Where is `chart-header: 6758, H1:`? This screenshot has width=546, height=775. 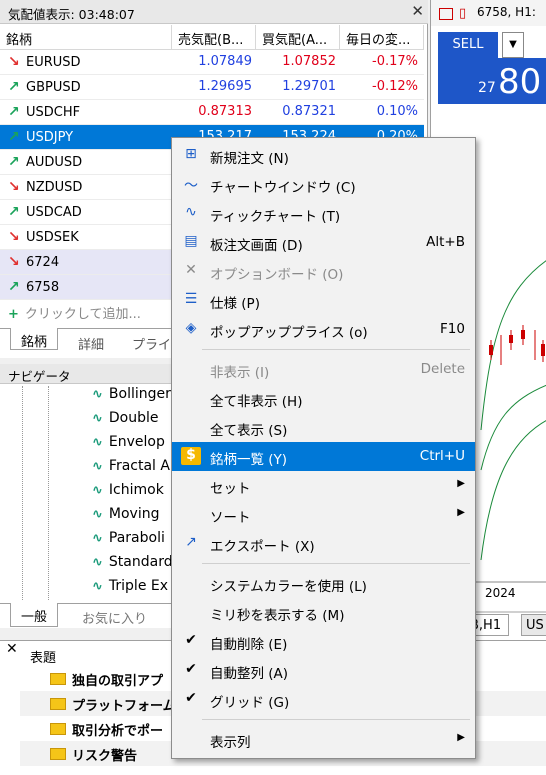
chart-header: 6758, H1: is located at coordinates (506, 12).